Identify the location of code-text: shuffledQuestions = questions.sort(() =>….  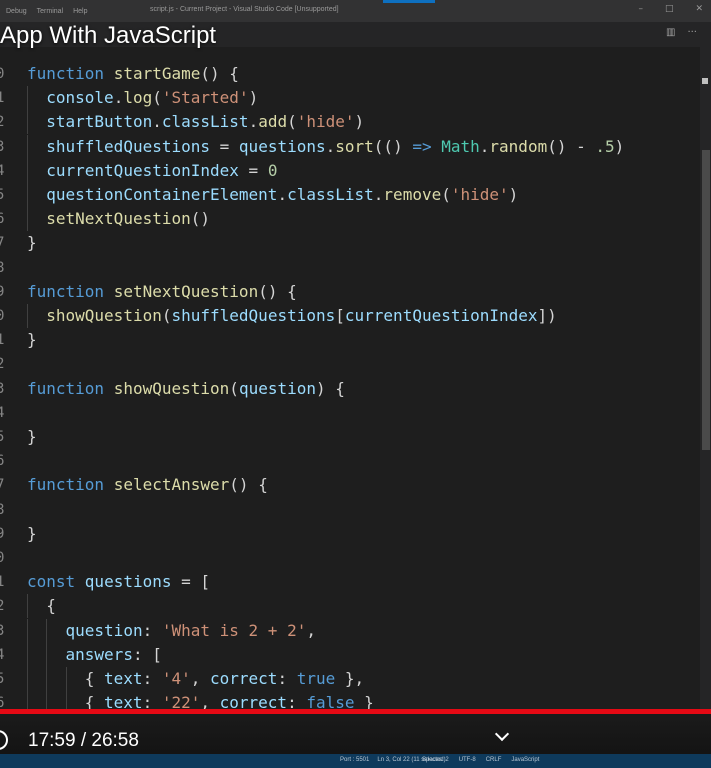
(335, 147).